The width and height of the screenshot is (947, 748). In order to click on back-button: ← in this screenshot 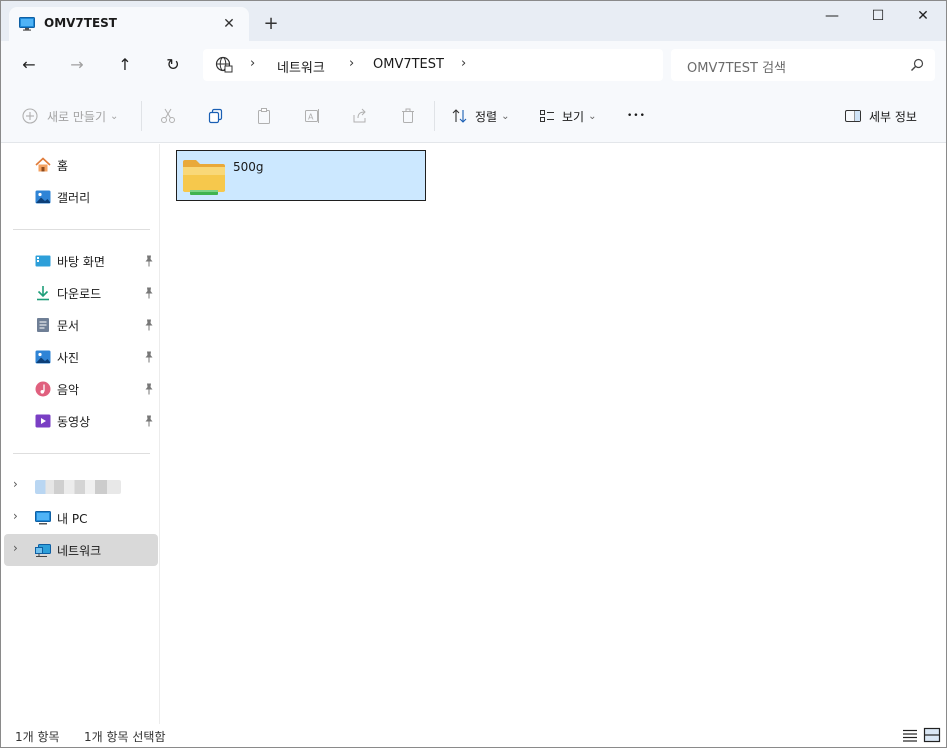, I will do `click(29, 65)`.